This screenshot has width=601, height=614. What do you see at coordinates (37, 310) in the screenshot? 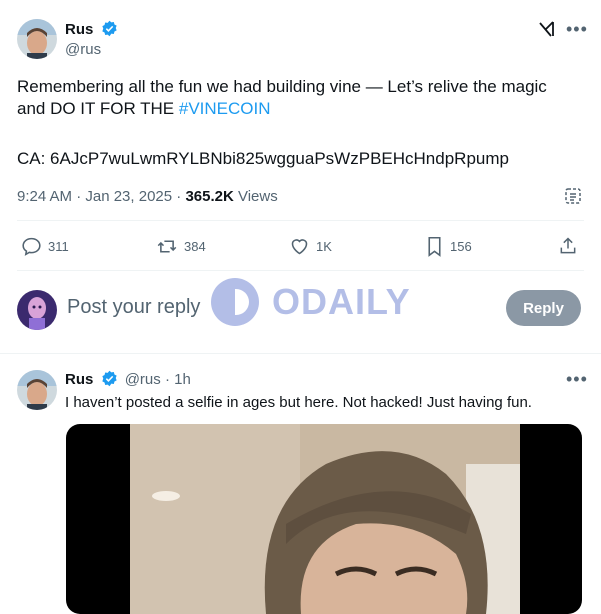
I see `current-user-avatar` at bounding box center [37, 310].